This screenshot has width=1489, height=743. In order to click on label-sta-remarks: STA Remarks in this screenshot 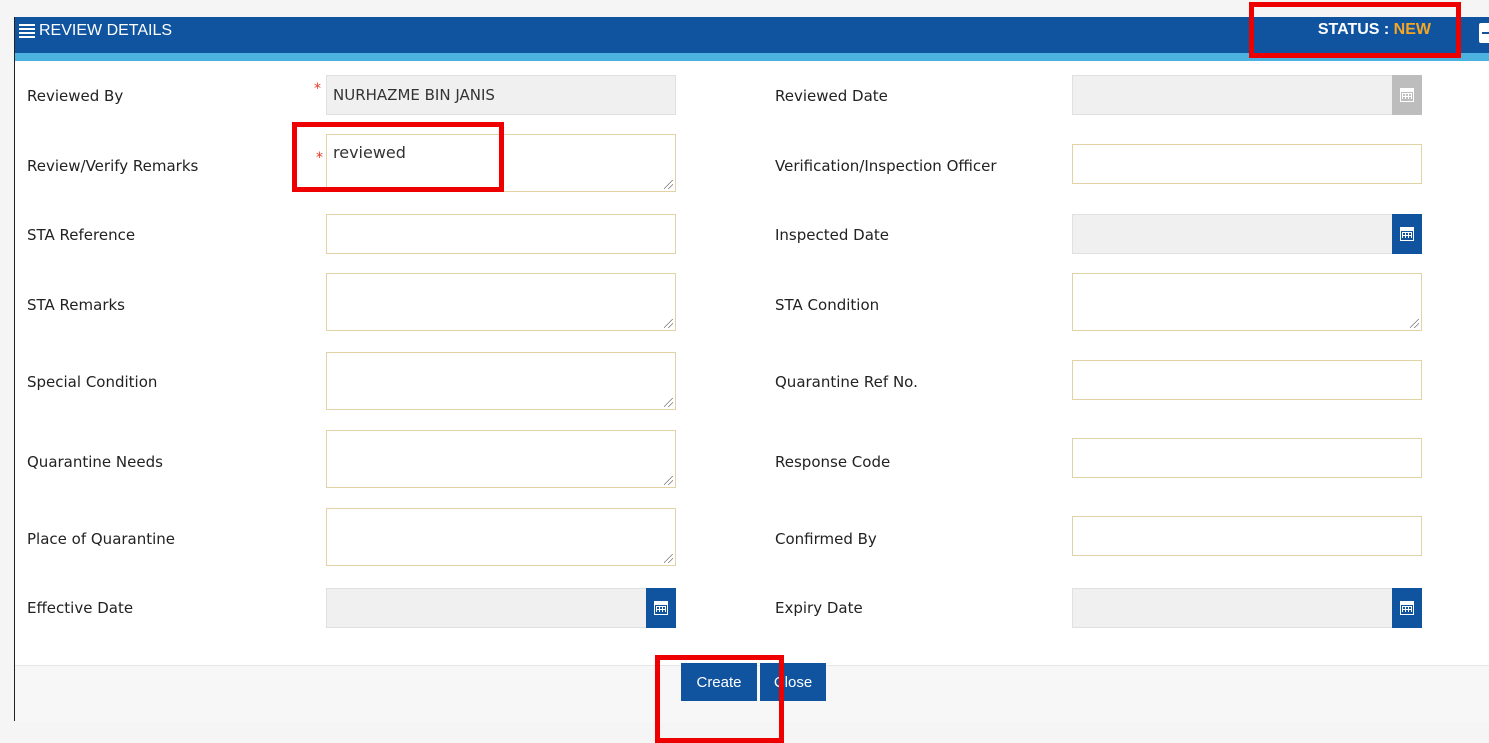, I will do `click(76, 305)`.